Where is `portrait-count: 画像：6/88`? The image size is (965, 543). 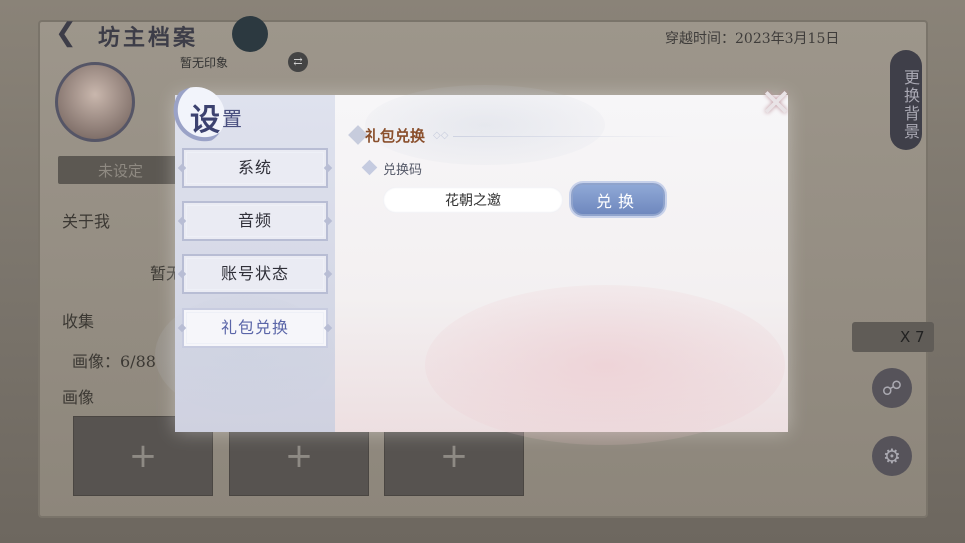
portrait-count: 画像：6/88 is located at coordinates (114, 361).